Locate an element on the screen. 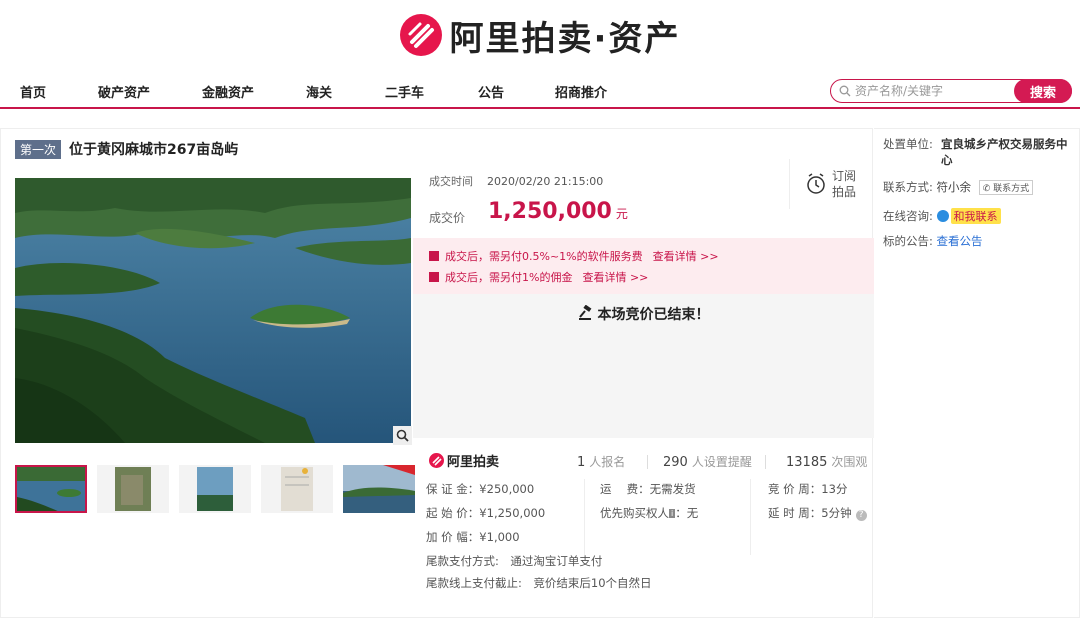  shipping-fee: 运 费：无需发货 is located at coordinates (648, 489).